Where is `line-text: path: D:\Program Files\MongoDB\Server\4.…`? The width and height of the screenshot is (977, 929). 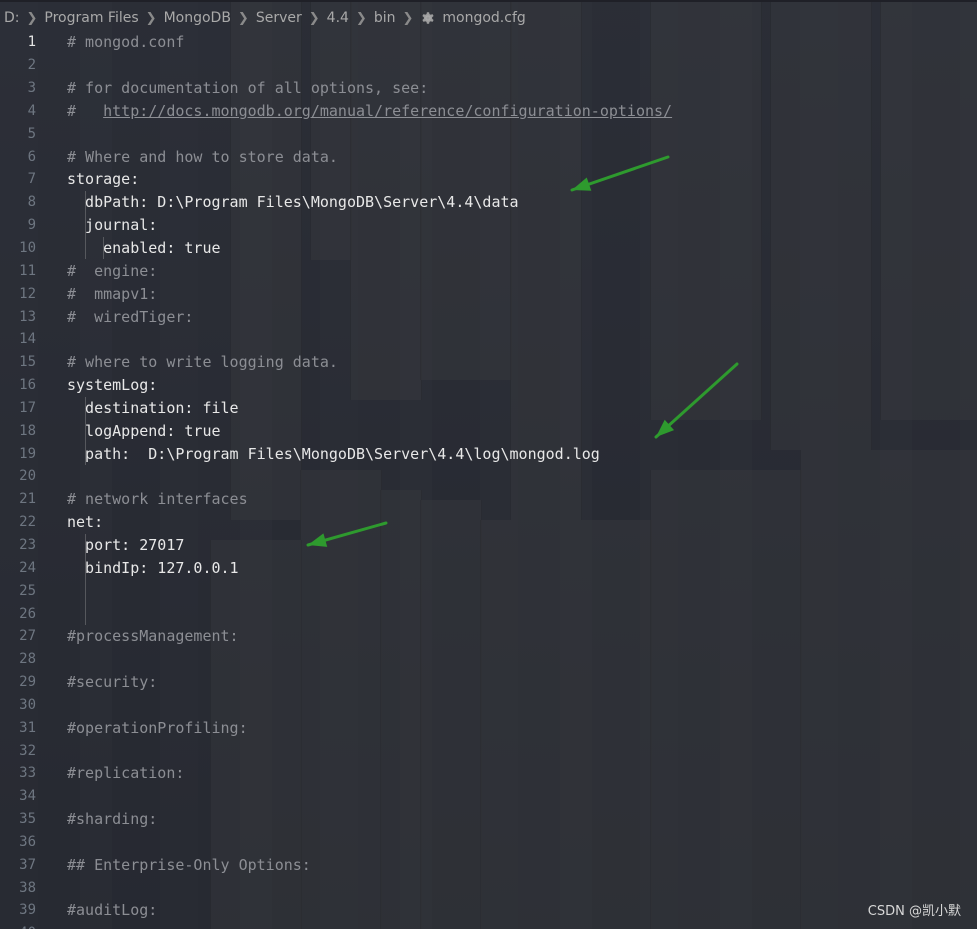 line-text: path: D:\Program Files\MongoDB\Server\4.… is located at coordinates (333, 453).